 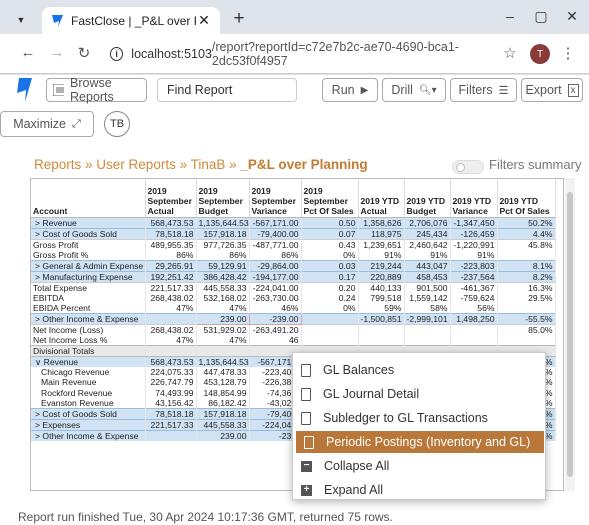 What do you see at coordinates (357, 466) in the screenshot?
I see `menu-item-label: Collapse All` at bounding box center [357, 466].